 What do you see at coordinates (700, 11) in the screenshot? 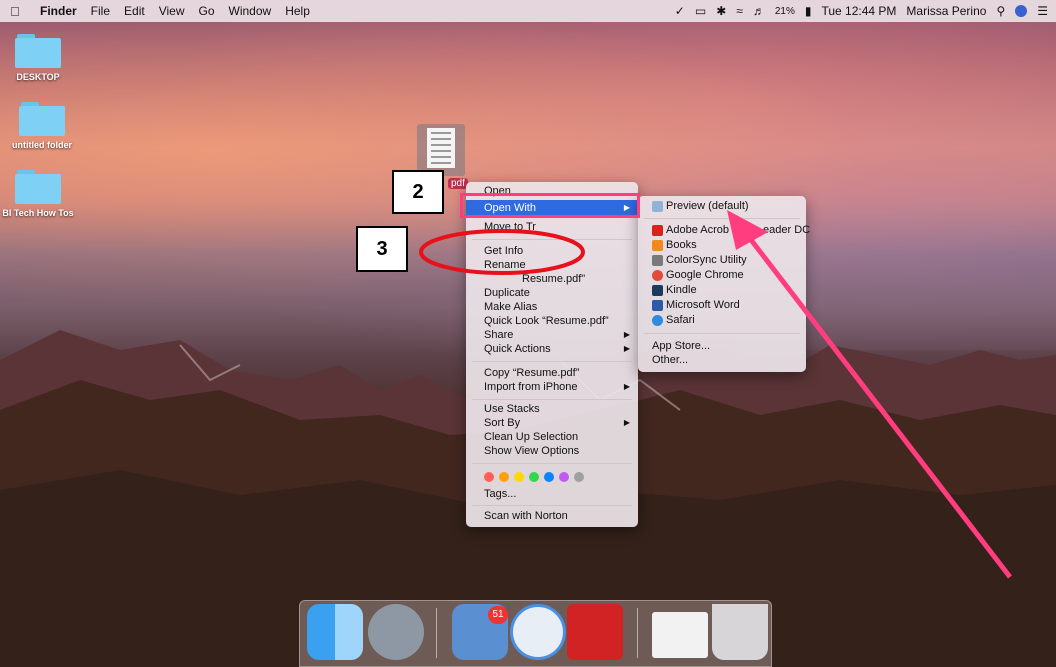
I see `airplay-icon: ▭` at bounding box center [700, 11].